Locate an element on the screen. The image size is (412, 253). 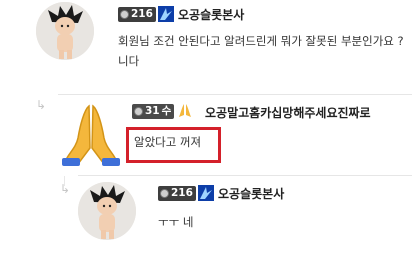
comment-text-line: 니다 is located at coordinates (129, 61).